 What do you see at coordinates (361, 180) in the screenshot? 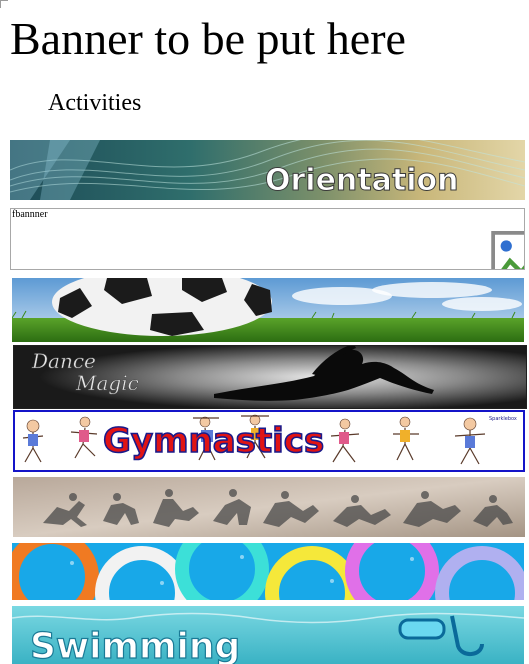
I see `orientation-label: Orientation` at bounding box center [361, 180].